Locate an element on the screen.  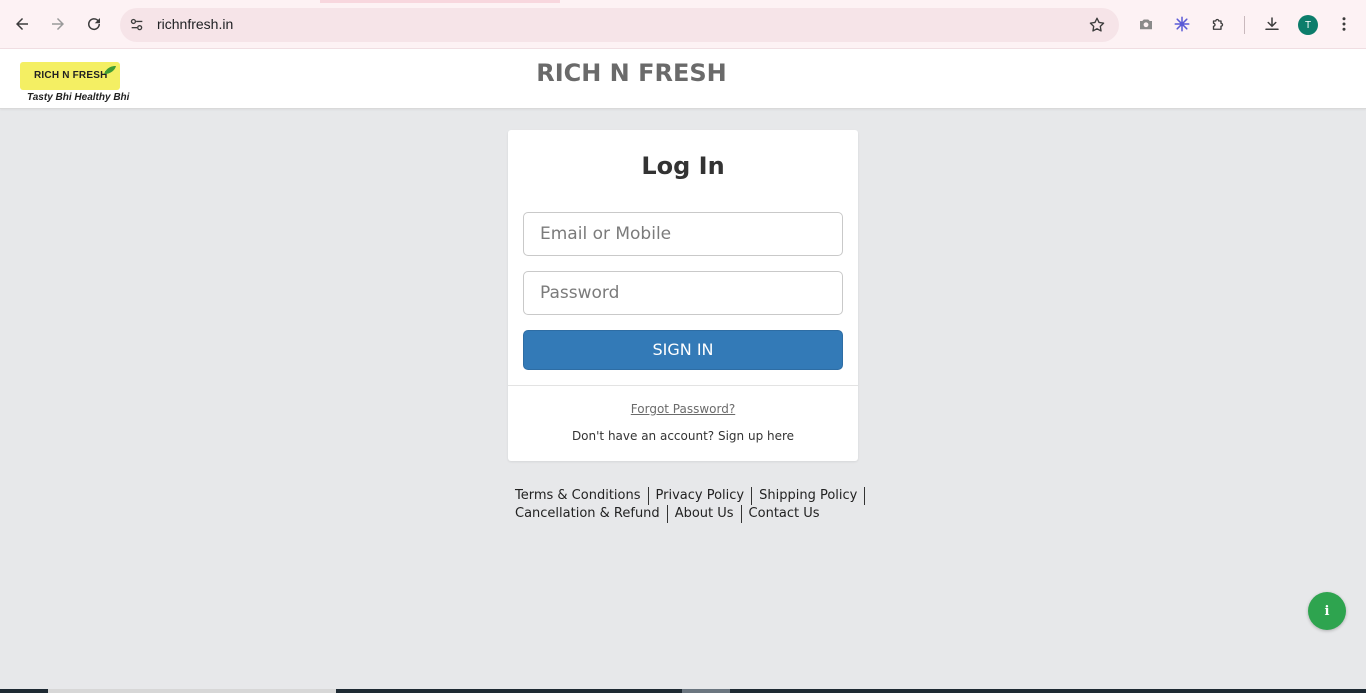
snowflake-icon is located at coordinates (1182, 24).